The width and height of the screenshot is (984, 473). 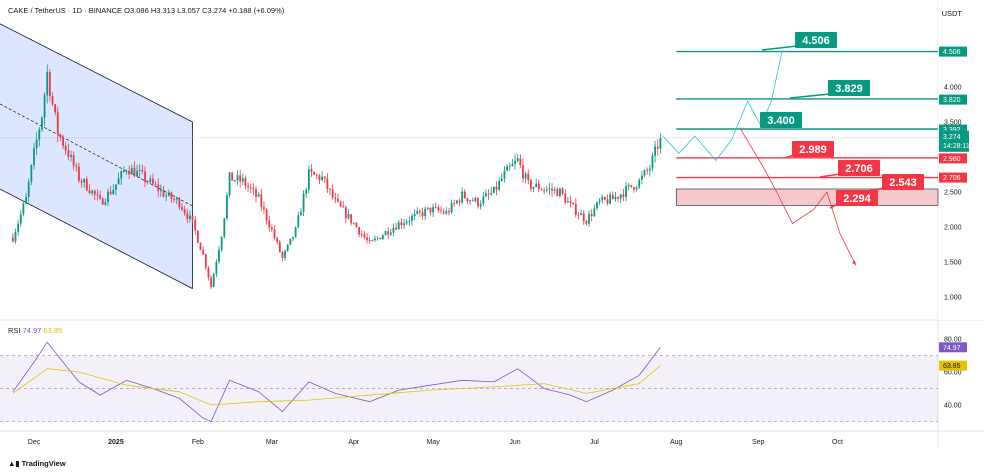 What do you see at coordinates (857, 199) in the screenshot?
I see `support-zone-label: 2.294` at bounding box center [857, 199].